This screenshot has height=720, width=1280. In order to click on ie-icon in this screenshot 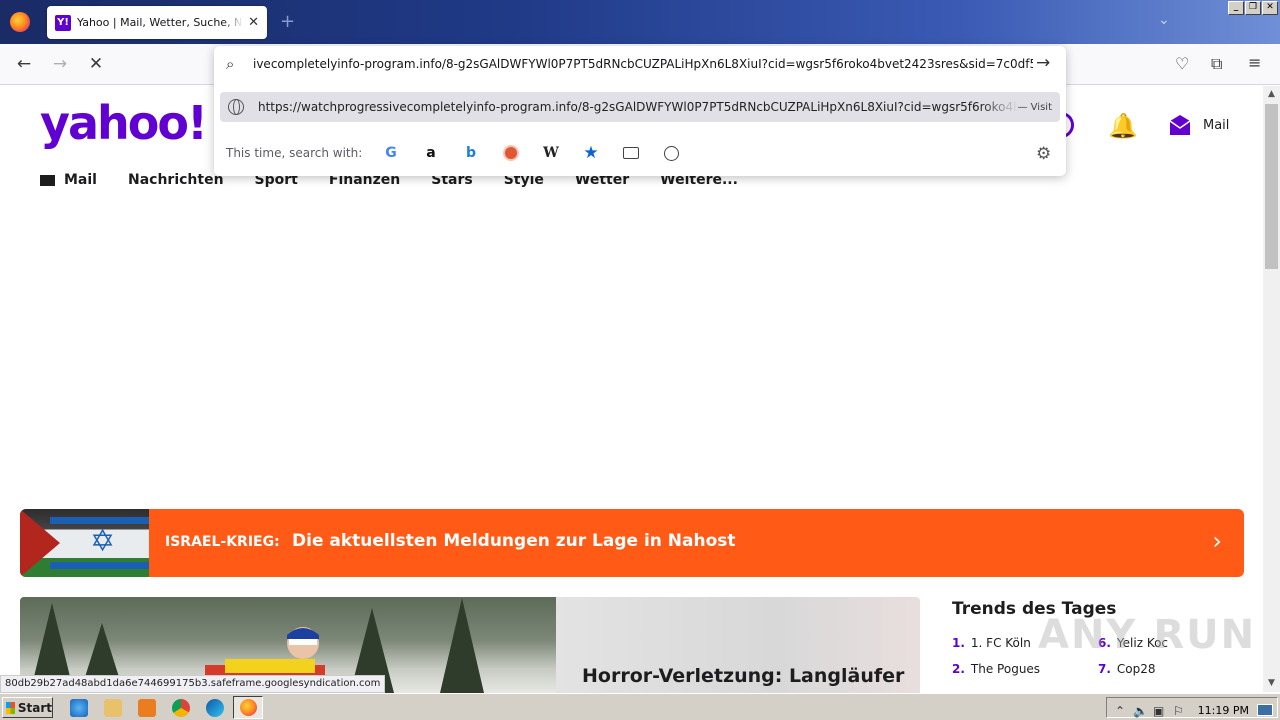, I will do `click(79, 708)`.